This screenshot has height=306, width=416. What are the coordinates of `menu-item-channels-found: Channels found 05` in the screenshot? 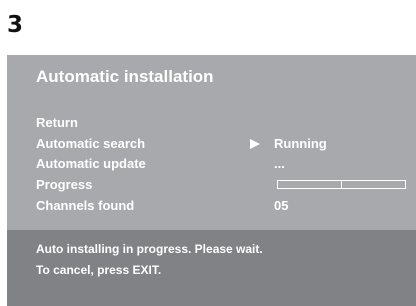 It's located at (223, 208).